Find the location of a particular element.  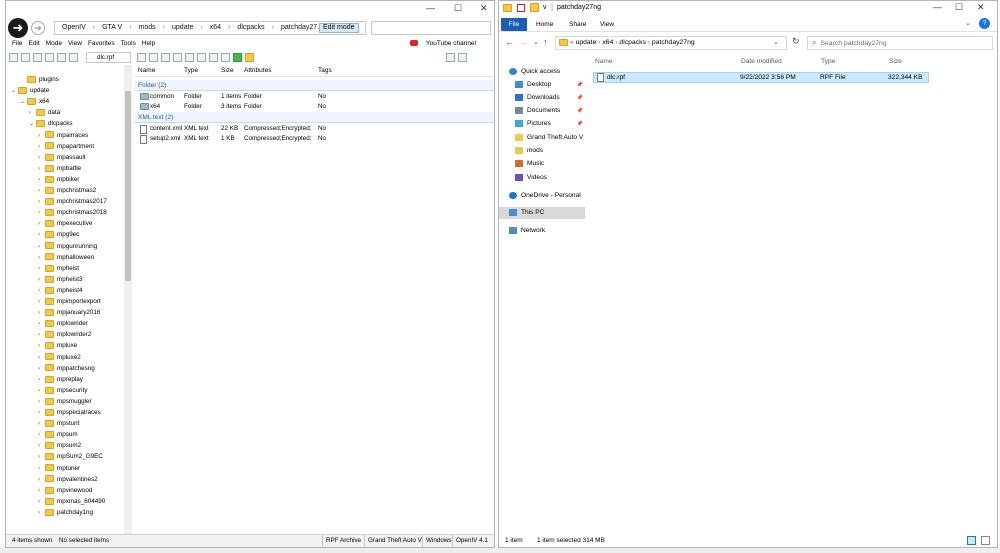

address-segment: dlcpacks is located at coordinates (632, 42).